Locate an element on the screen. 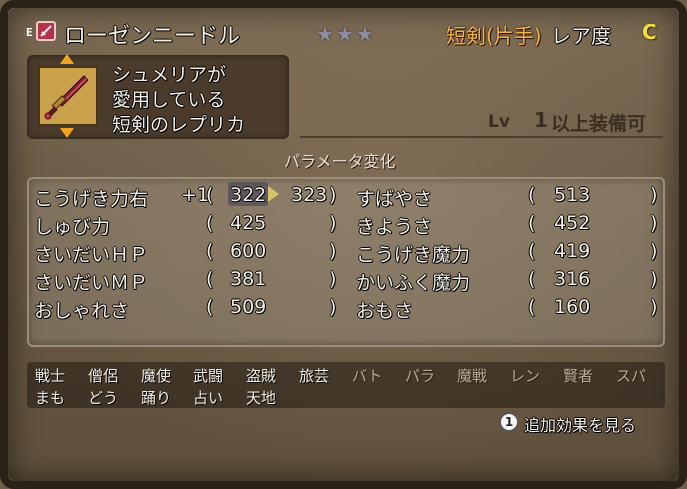  job-row1-5: 旅芸 is located at coordinates (314, 376).